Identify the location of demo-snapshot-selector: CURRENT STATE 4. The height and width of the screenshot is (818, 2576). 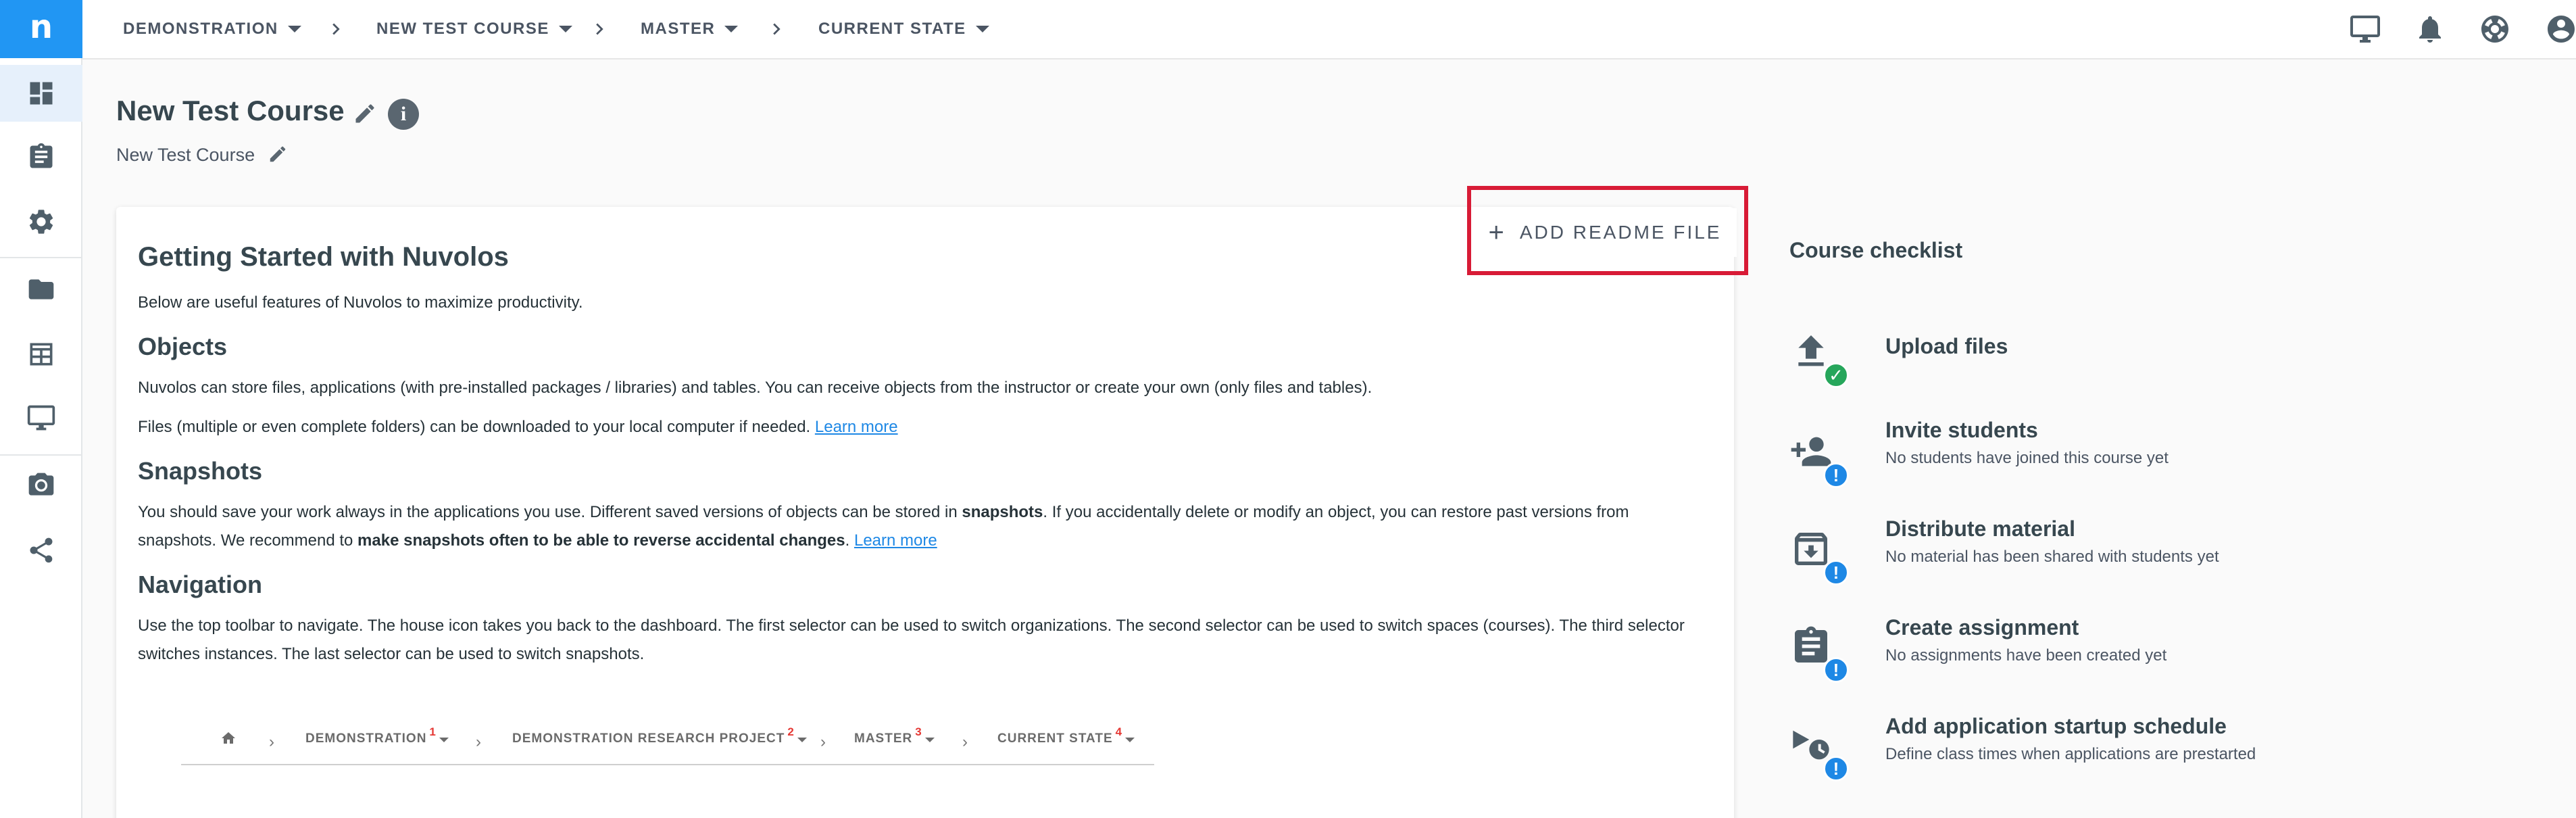
(1066, 735).